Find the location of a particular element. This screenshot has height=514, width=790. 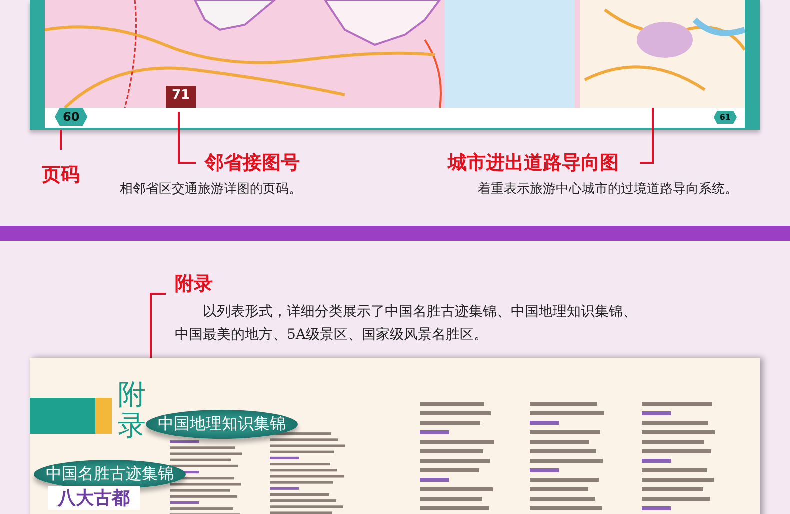

appendix-title: 附录 is located at coordinates (194, 284).